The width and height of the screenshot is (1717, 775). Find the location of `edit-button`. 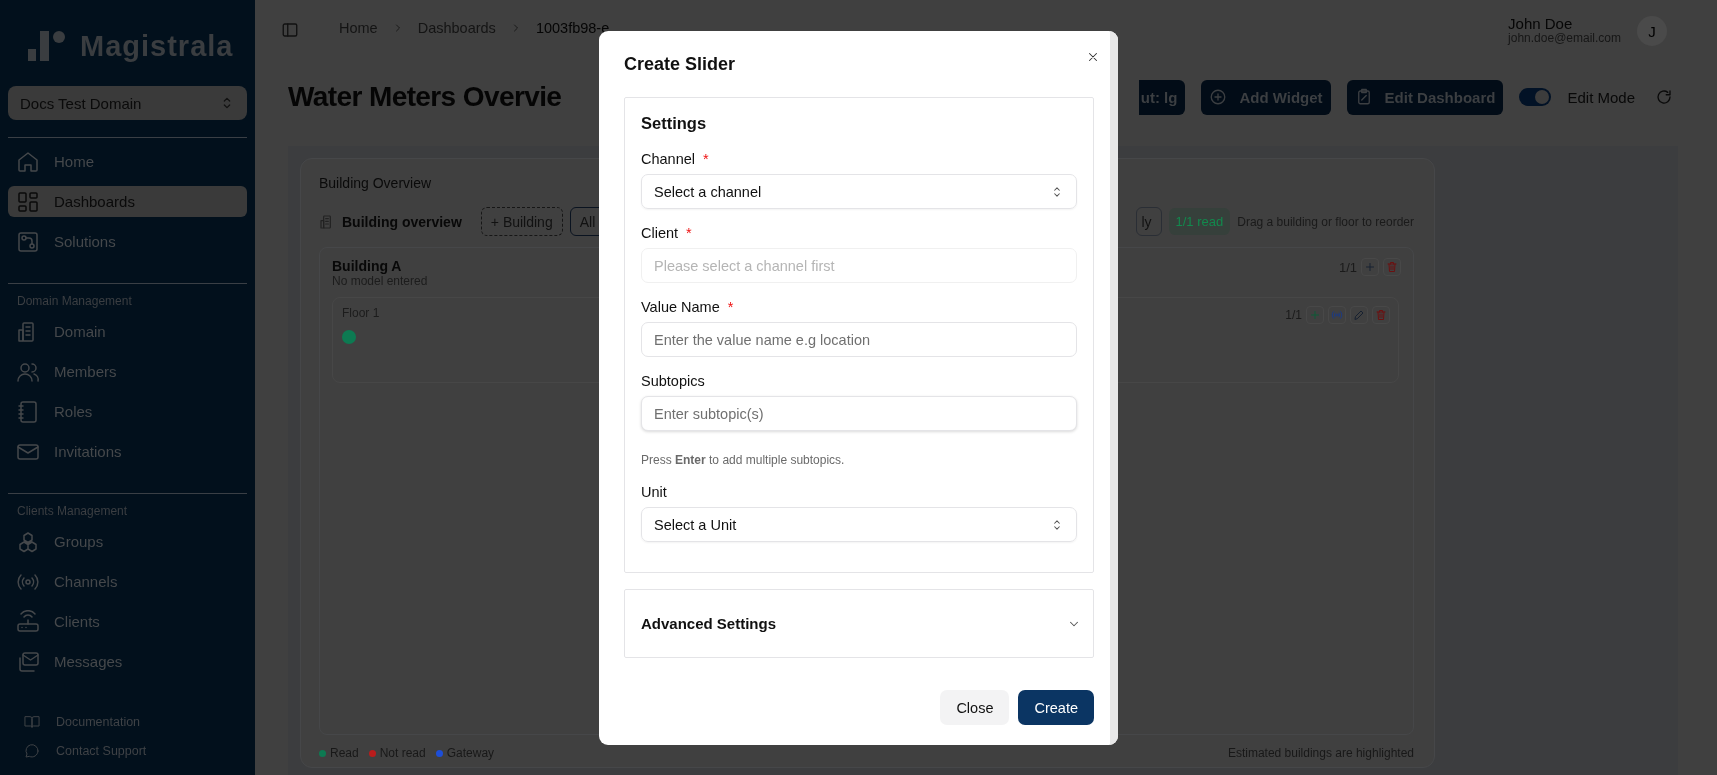

edit-button is located at coordinates (1359, 315).